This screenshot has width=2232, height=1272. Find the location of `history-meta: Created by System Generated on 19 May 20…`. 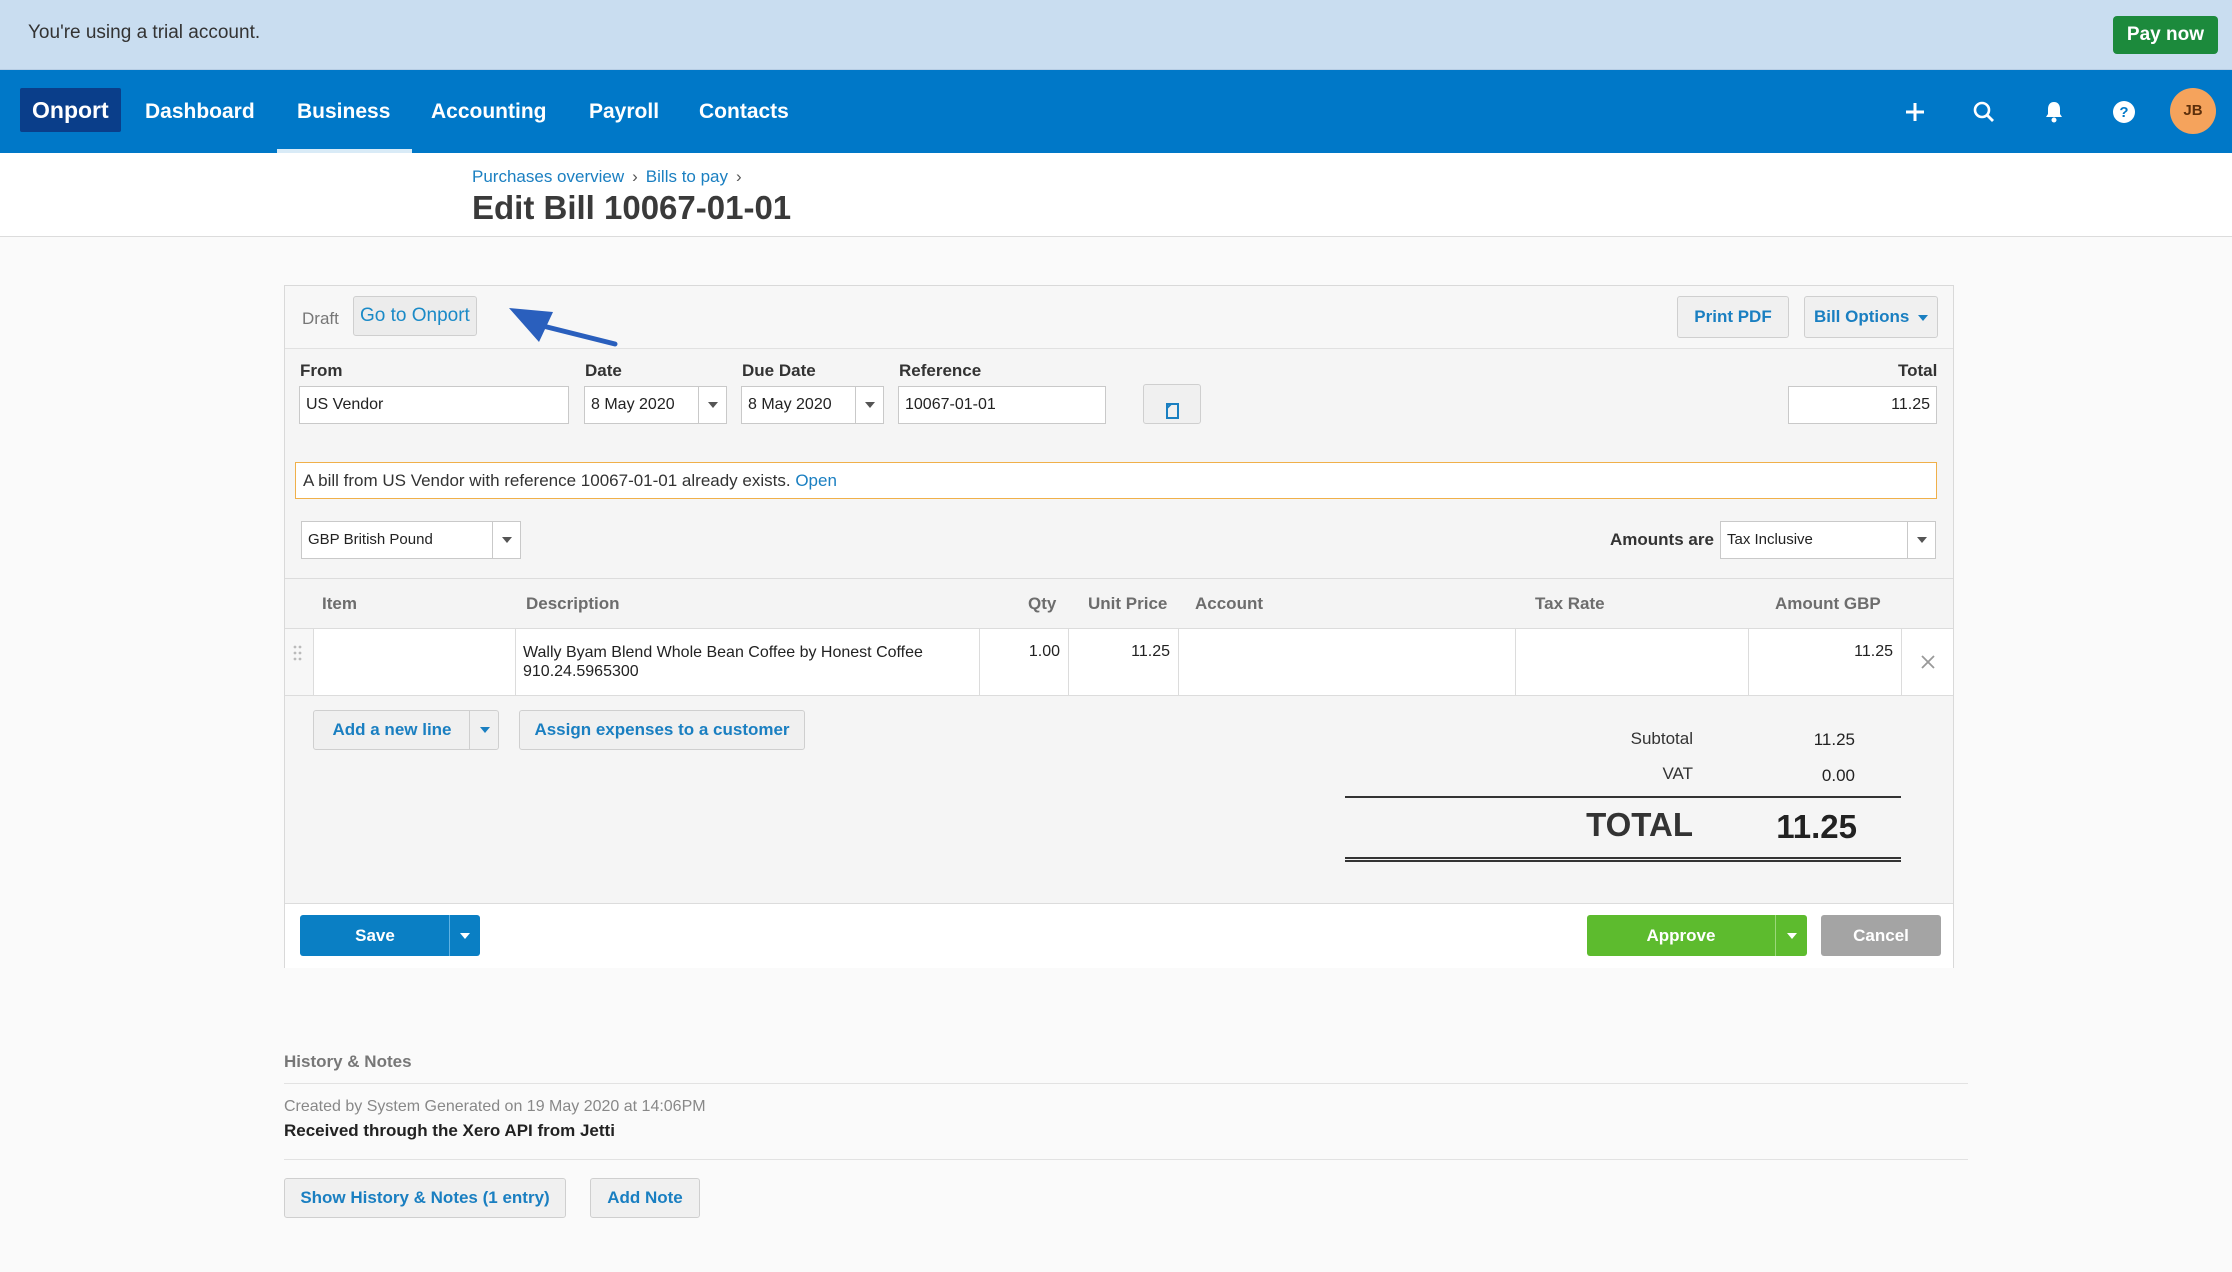

history-meta: Created by System Generated on 19 May 20… is located at coordinates (495, 1106).